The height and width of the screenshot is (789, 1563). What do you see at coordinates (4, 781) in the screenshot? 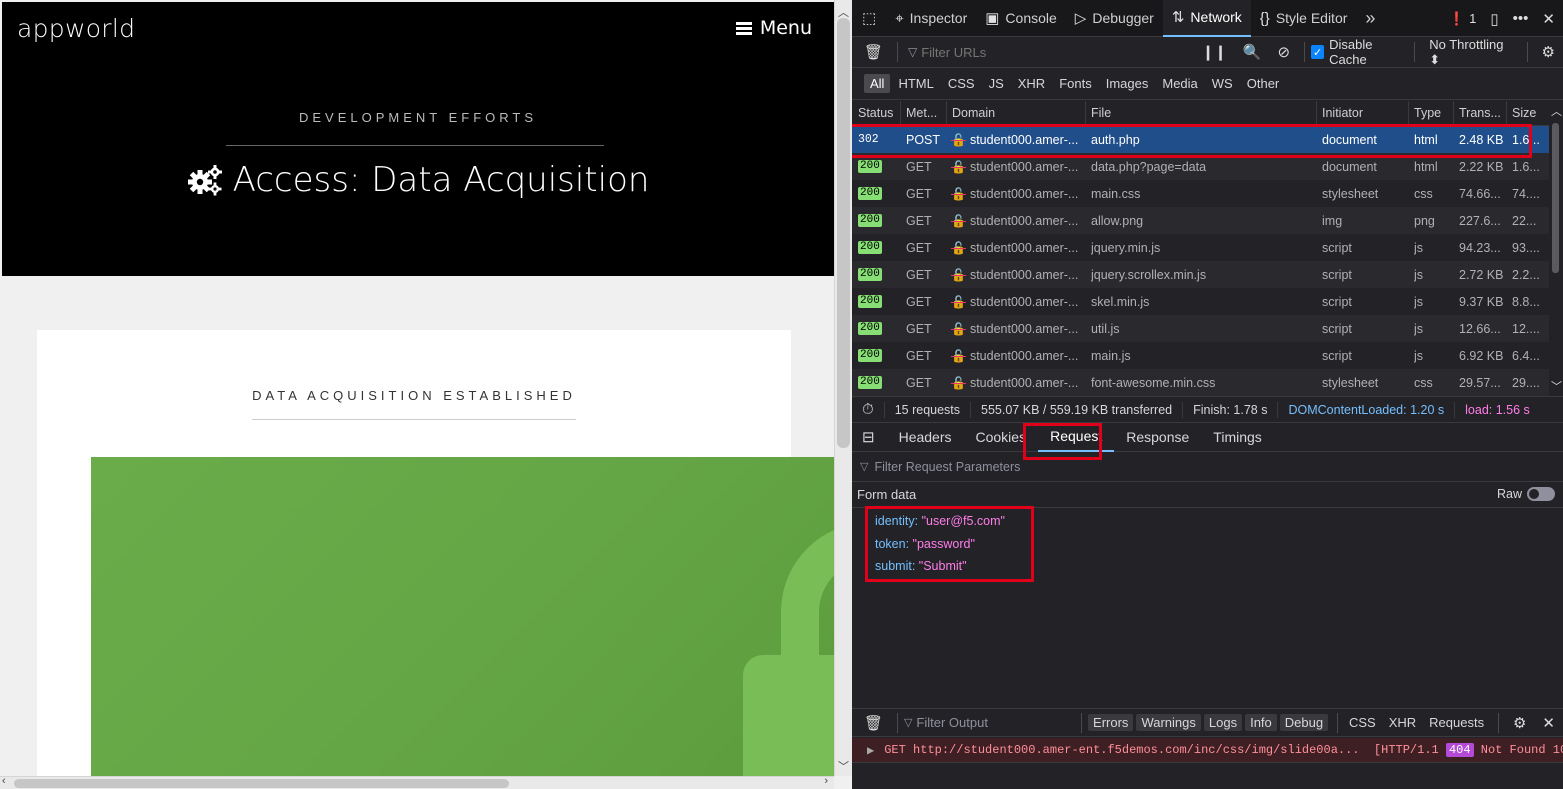
I see `scroll-left-arrow-icon: ‹` at bounding box center [4, 781].